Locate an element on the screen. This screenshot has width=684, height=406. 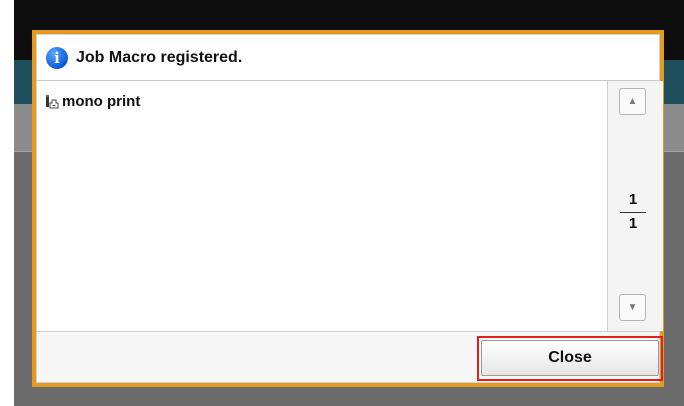
list-item-label: mono print is located at coordinates (101, 101).